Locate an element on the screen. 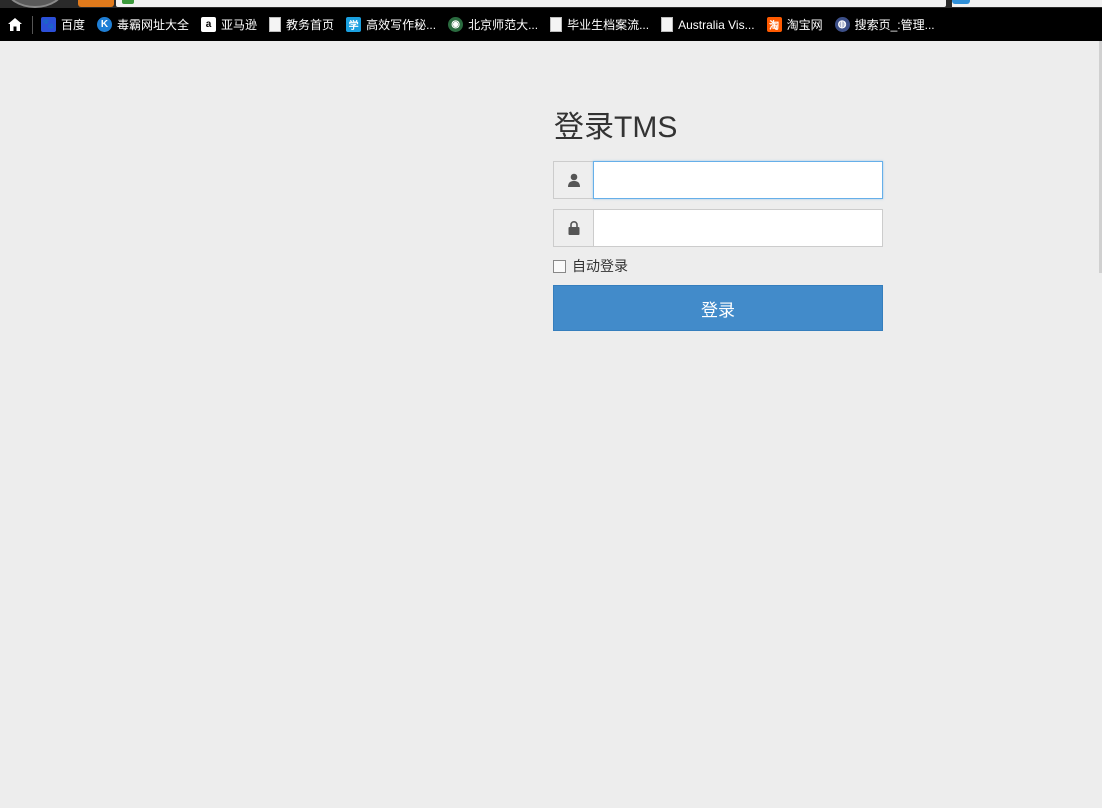 This screenshot has height=808, width=1102. extension-icon is located at coordinates (961, 2).